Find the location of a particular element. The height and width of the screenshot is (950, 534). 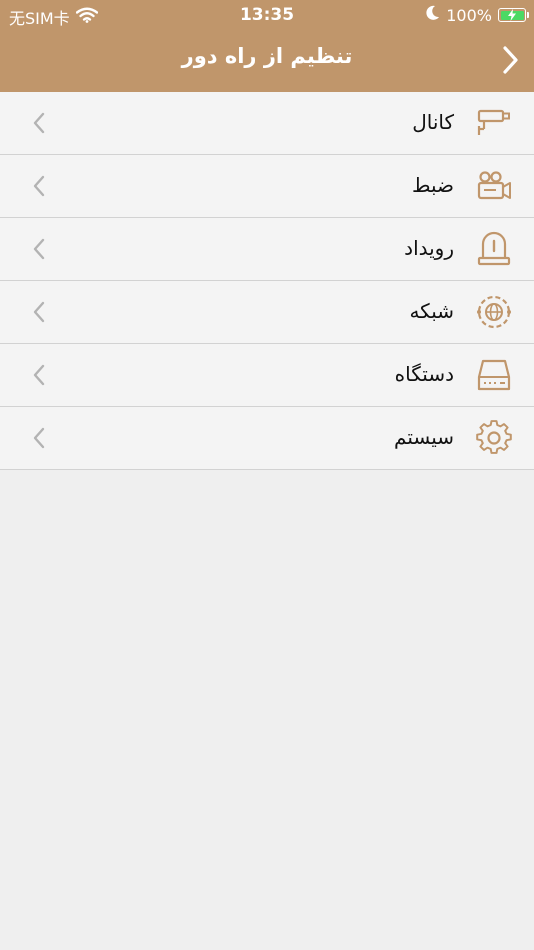

top-header: 无SIM卡 13:35 100% تنظیم از راه دور is located at coordinates (267, 46).